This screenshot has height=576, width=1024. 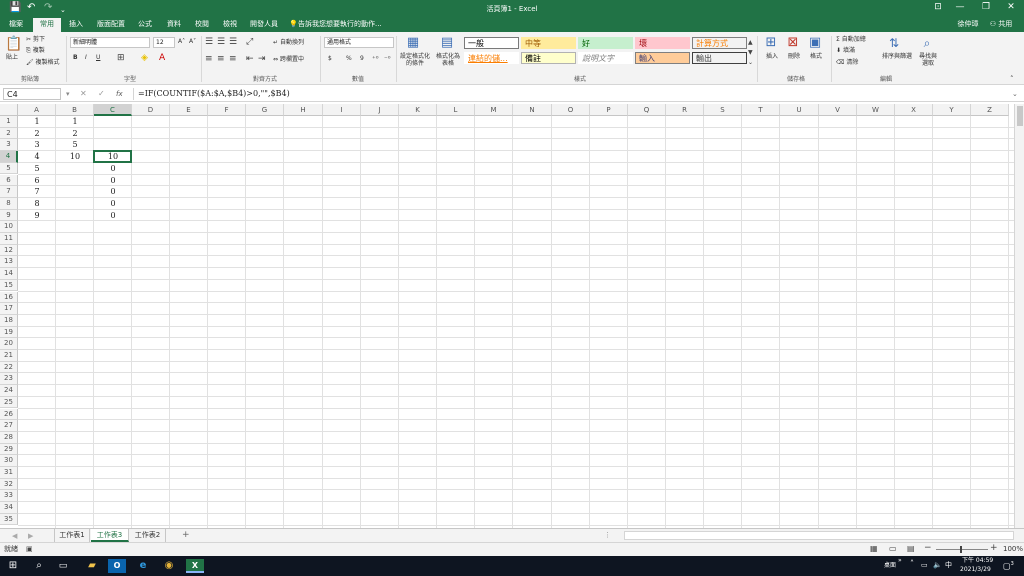 What do you see at coordinates (1011, 7) in the screenshot?
I see `close-button: ✕` at bounding box center [1011, 7].